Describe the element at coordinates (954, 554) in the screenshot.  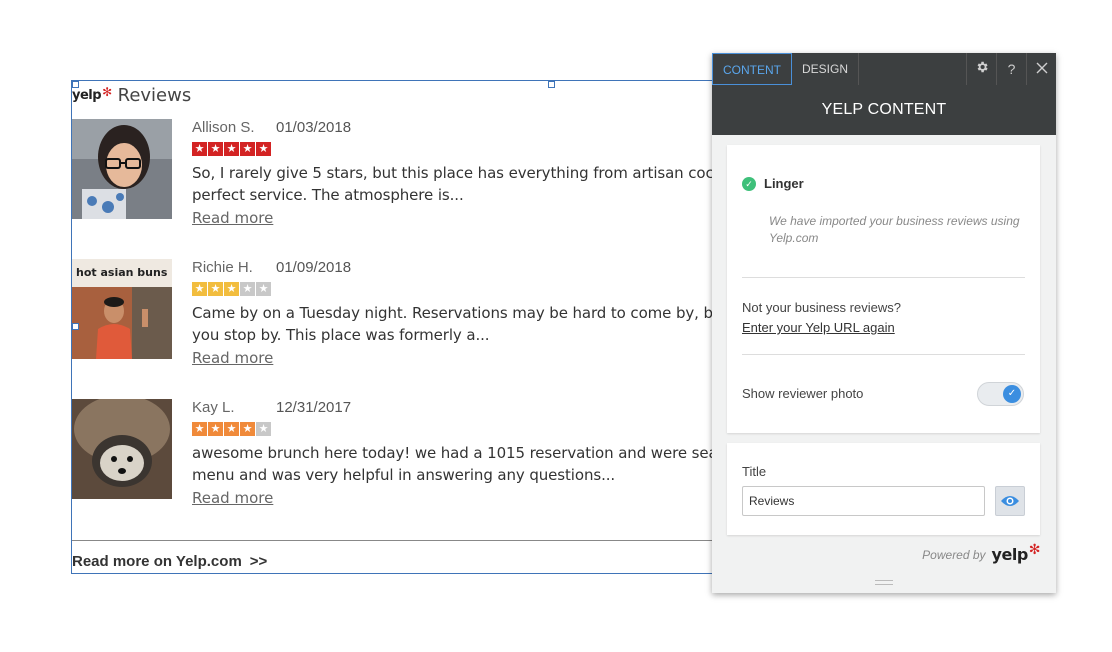
I see `powered-by-text: Powered by` at that location.